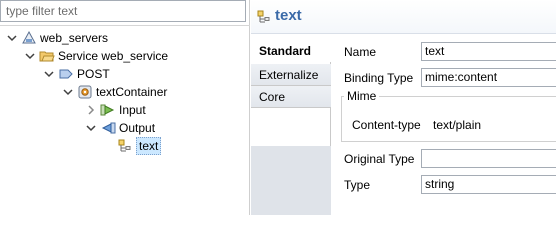  I want to click on tree-item-text: text, so click(139, 146).